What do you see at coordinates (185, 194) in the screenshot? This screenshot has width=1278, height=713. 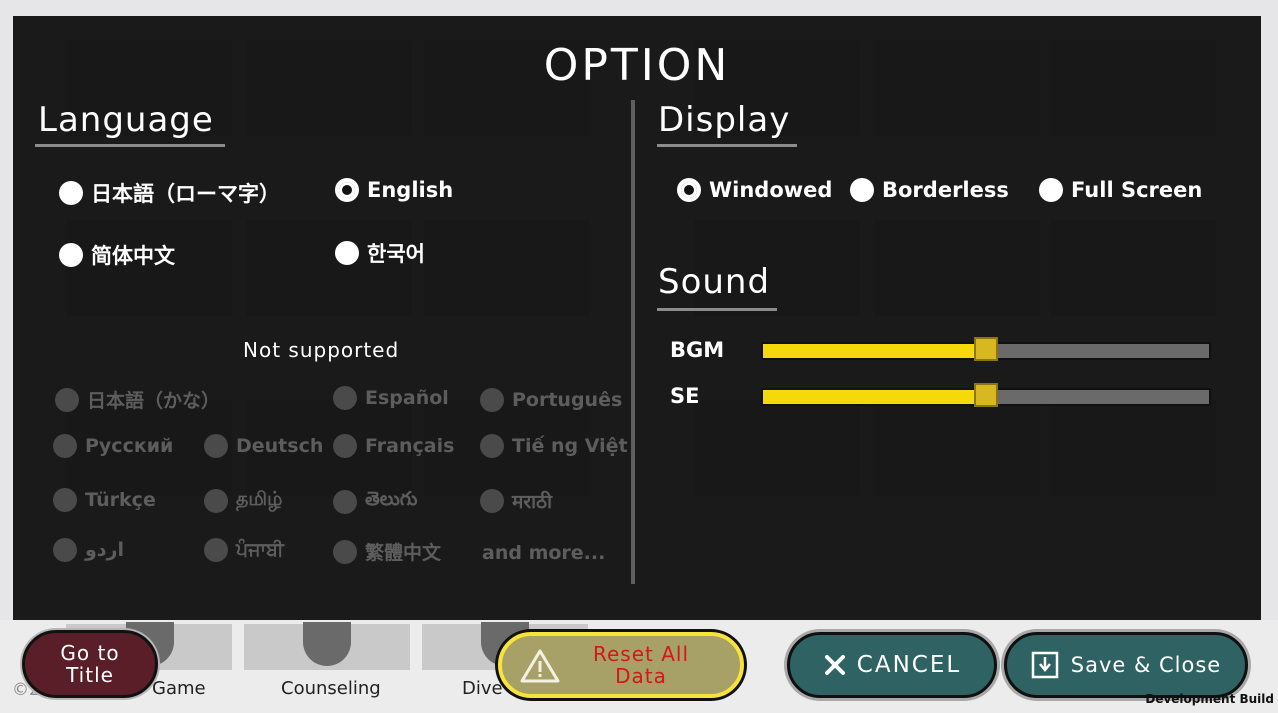 I see `language-option-label: 日本語（ローマ字）` at bounding box center [185, 194].